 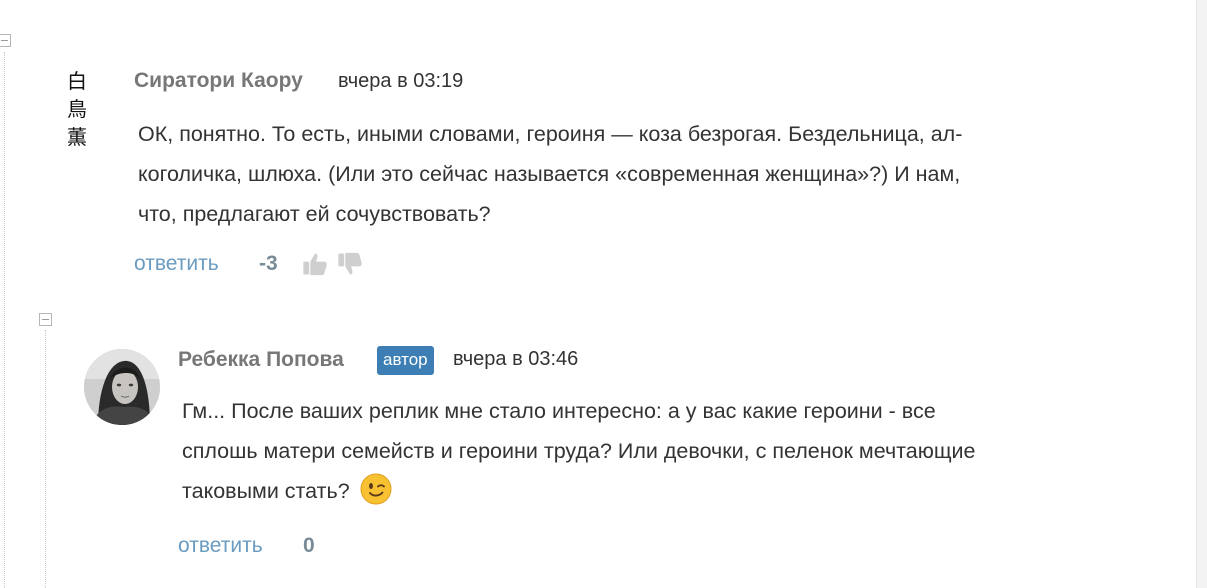 What do you see at coordinates (261, 360) in the screenshot?
I see `comment-author: Ребекка Попова` at bounding box center [261, 360].